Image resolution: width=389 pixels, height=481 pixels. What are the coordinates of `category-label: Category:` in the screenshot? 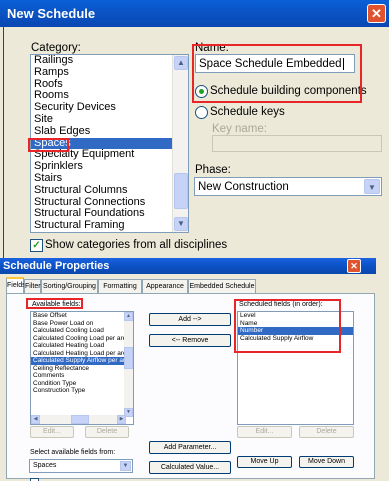 It's located at (56, 48).